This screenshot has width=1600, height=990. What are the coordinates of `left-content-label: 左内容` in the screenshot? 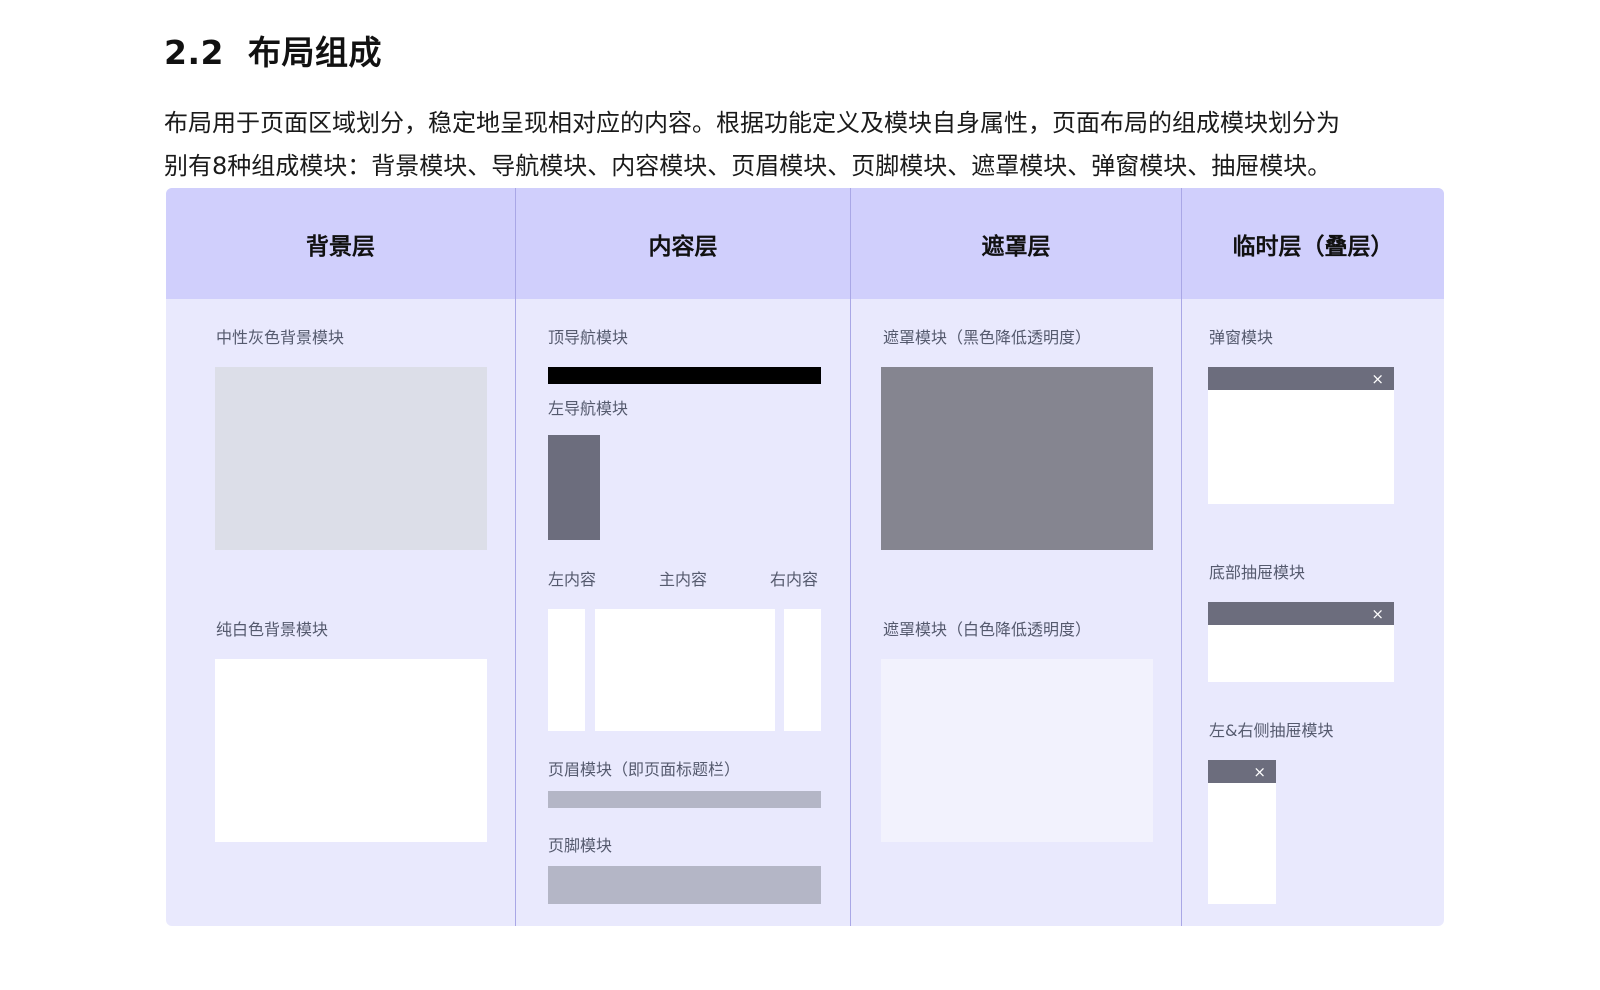 It's located at (572, 579).